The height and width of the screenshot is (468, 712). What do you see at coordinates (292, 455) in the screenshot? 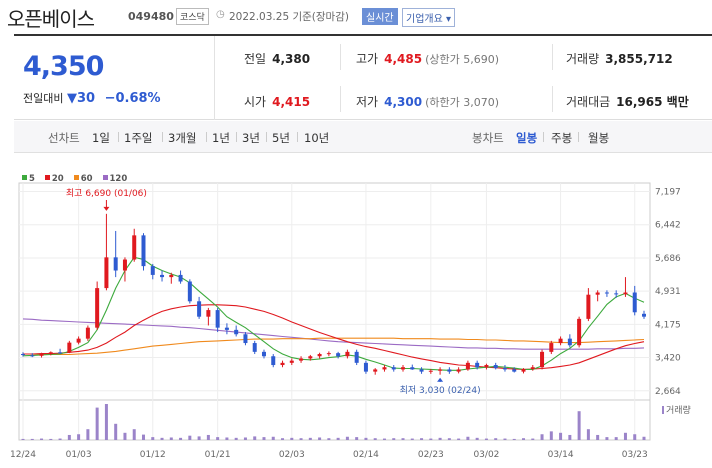
I see `x-tick-label: 02/03` at bounding box center [292, 455].